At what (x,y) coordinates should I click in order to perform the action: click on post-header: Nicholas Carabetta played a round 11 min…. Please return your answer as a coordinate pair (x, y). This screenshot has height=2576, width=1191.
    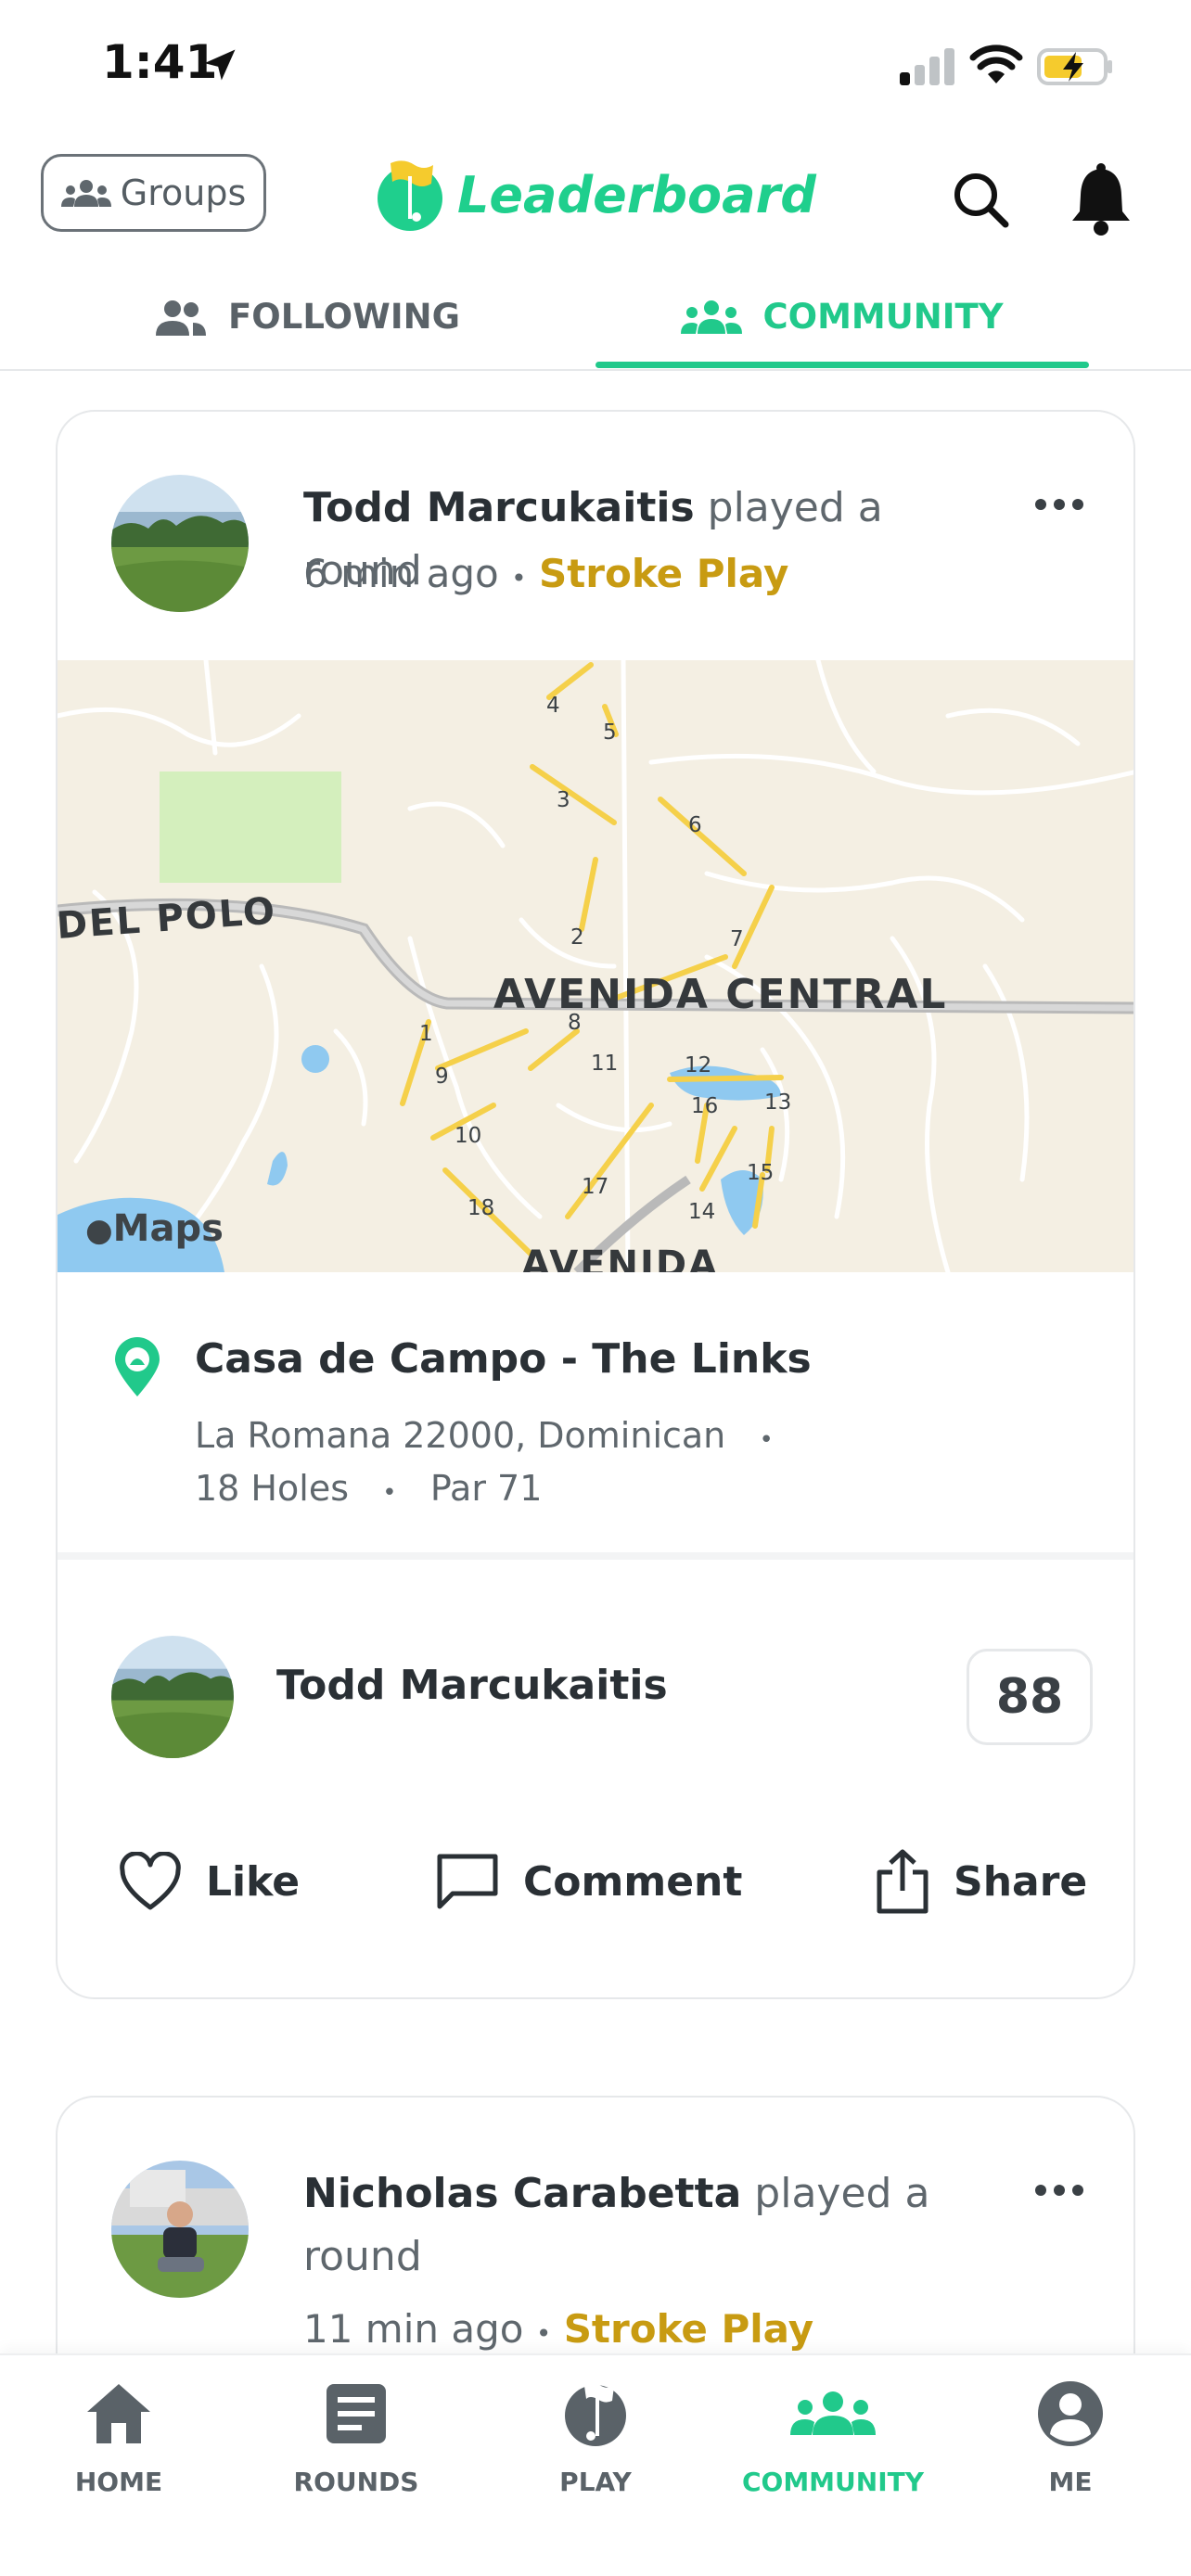
    Looking at the image, I should click on (595, 2225).